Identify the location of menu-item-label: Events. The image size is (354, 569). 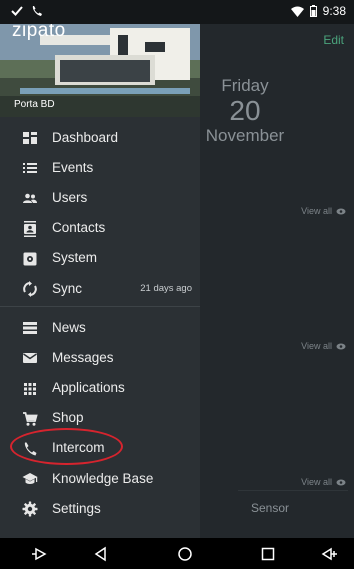
(73, 167).